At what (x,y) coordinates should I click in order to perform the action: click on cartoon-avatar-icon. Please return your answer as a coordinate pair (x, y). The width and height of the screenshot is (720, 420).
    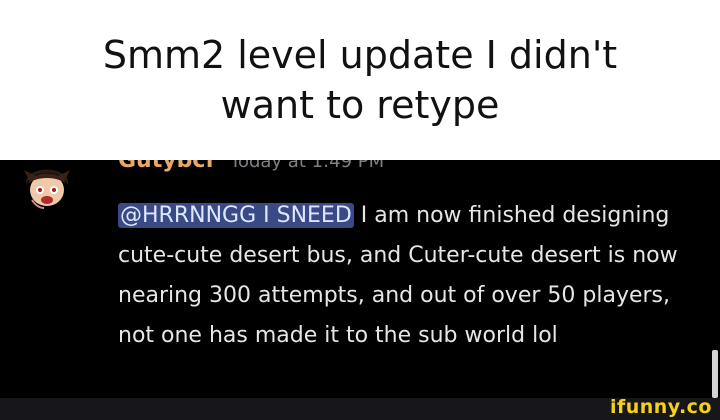
    Looking at the image, I should click on (47, 189).